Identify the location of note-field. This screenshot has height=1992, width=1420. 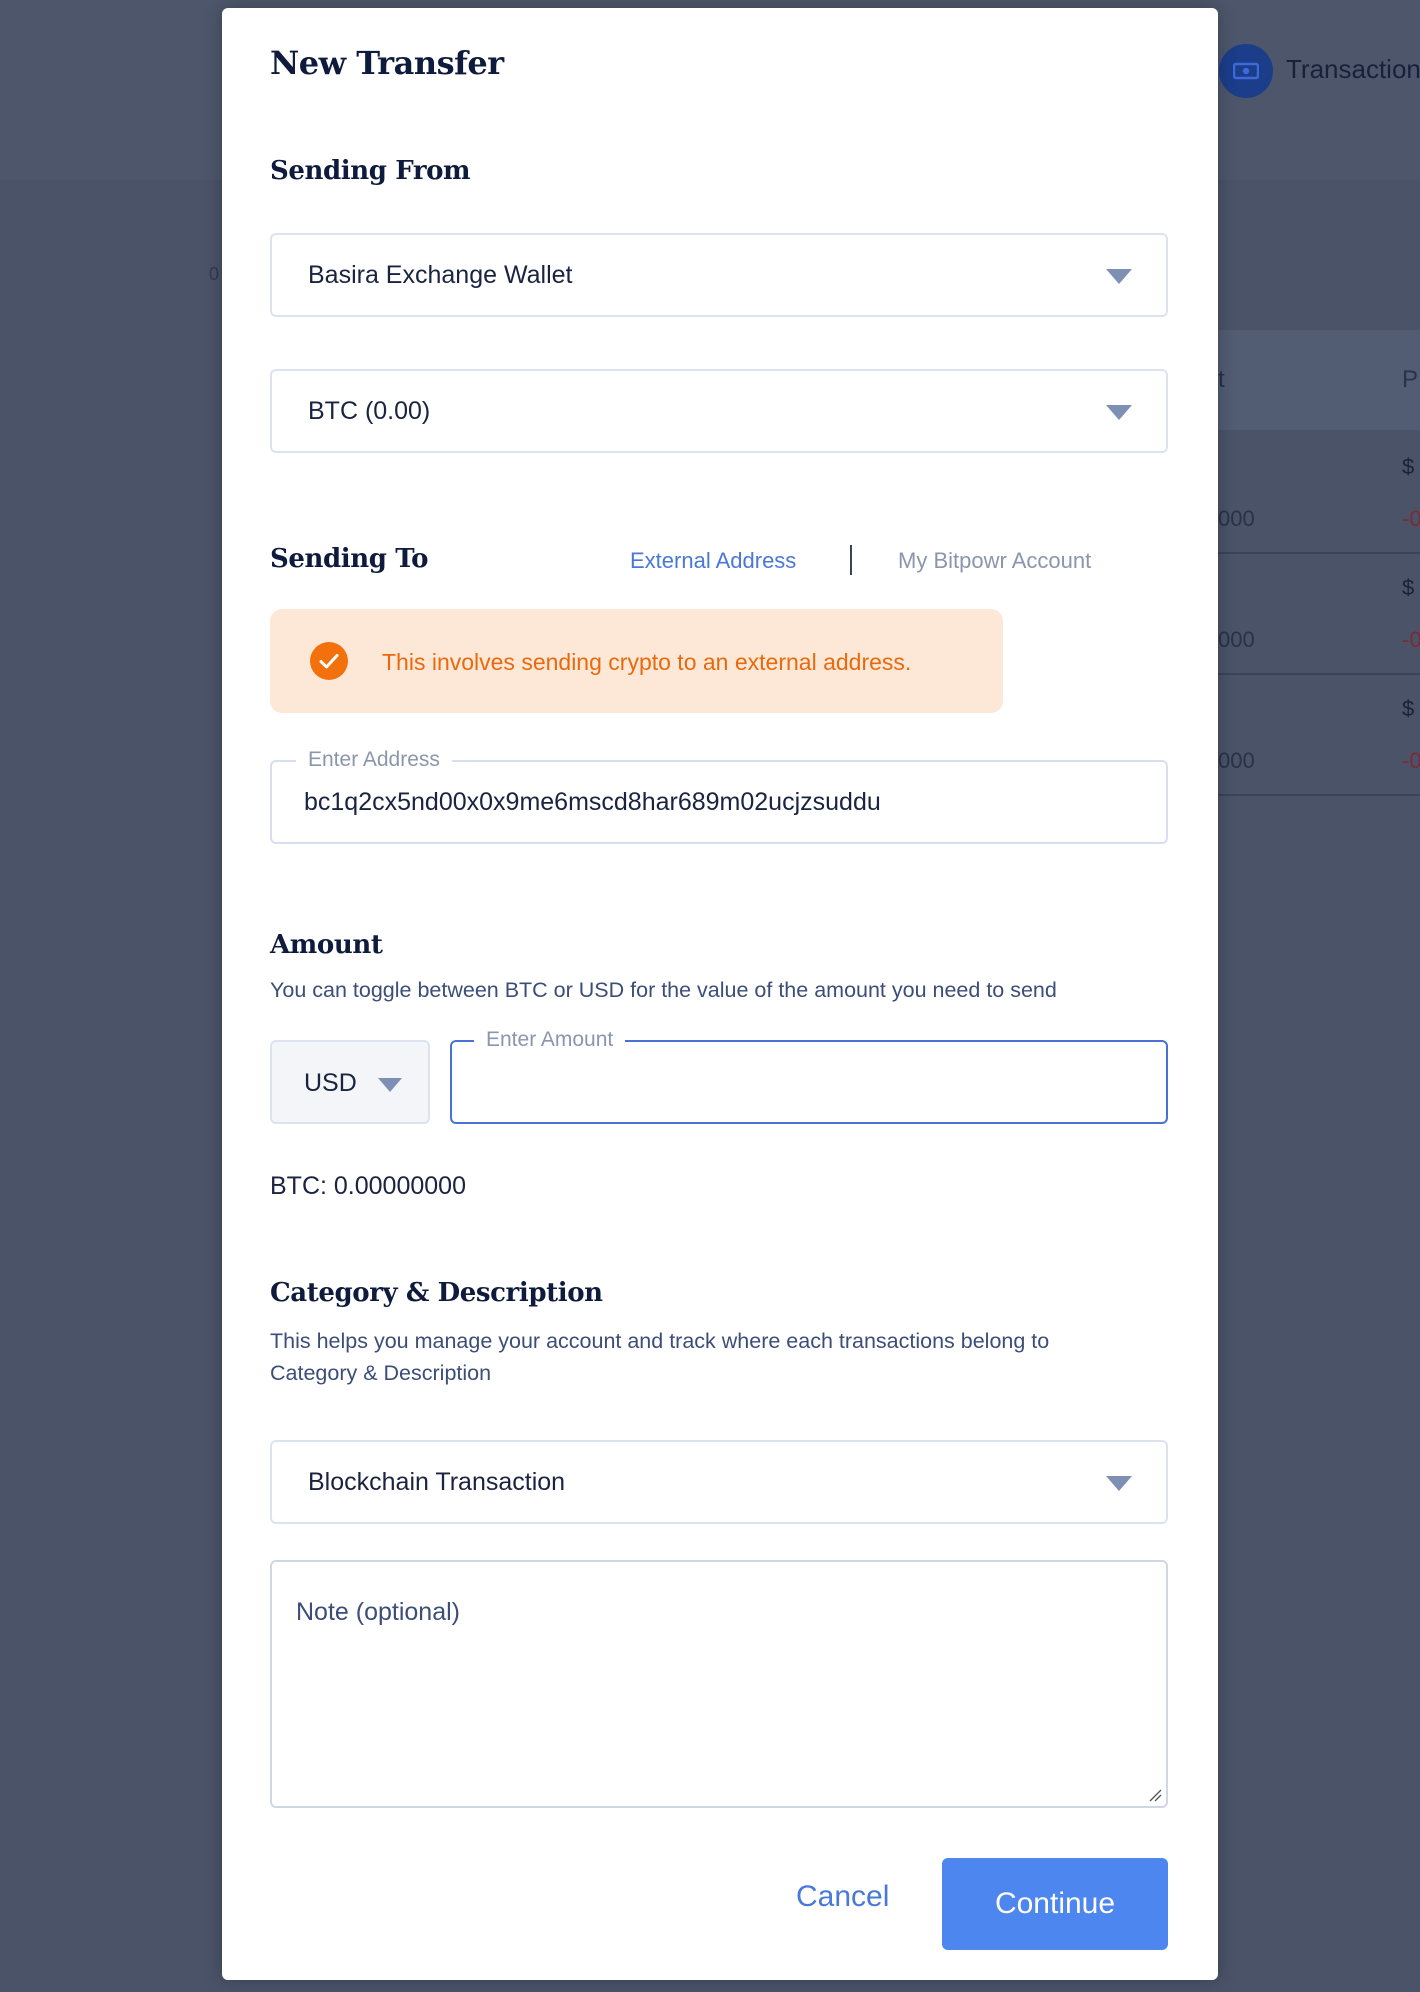
(719, 1684).